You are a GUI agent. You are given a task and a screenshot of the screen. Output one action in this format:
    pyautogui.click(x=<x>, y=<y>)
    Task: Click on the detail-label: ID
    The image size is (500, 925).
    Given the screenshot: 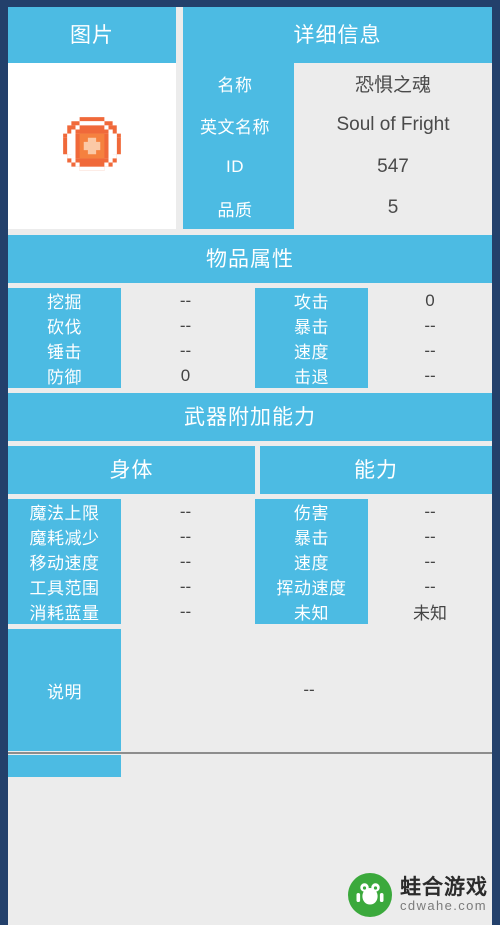 What is the action you would take?
    pyautogui.click(x=235, y=166)
    